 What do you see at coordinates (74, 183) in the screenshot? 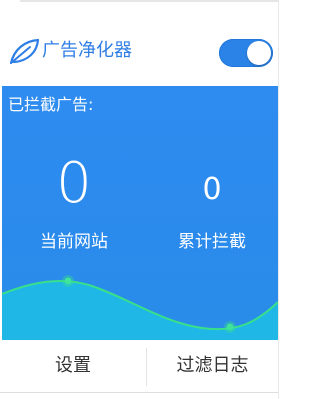
I see `current-site-count: 0` at bounding box center [74, 183].